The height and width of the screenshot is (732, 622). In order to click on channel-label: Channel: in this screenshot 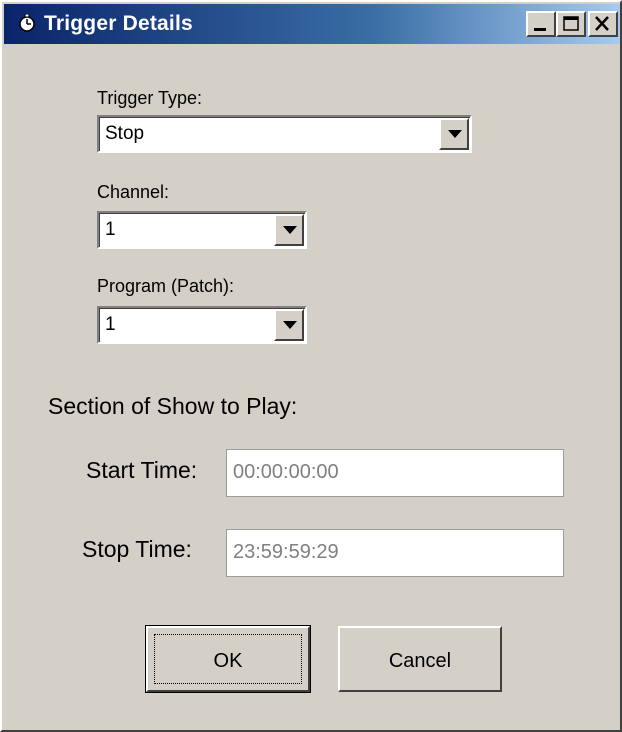, I will do `click(133, 192)`.